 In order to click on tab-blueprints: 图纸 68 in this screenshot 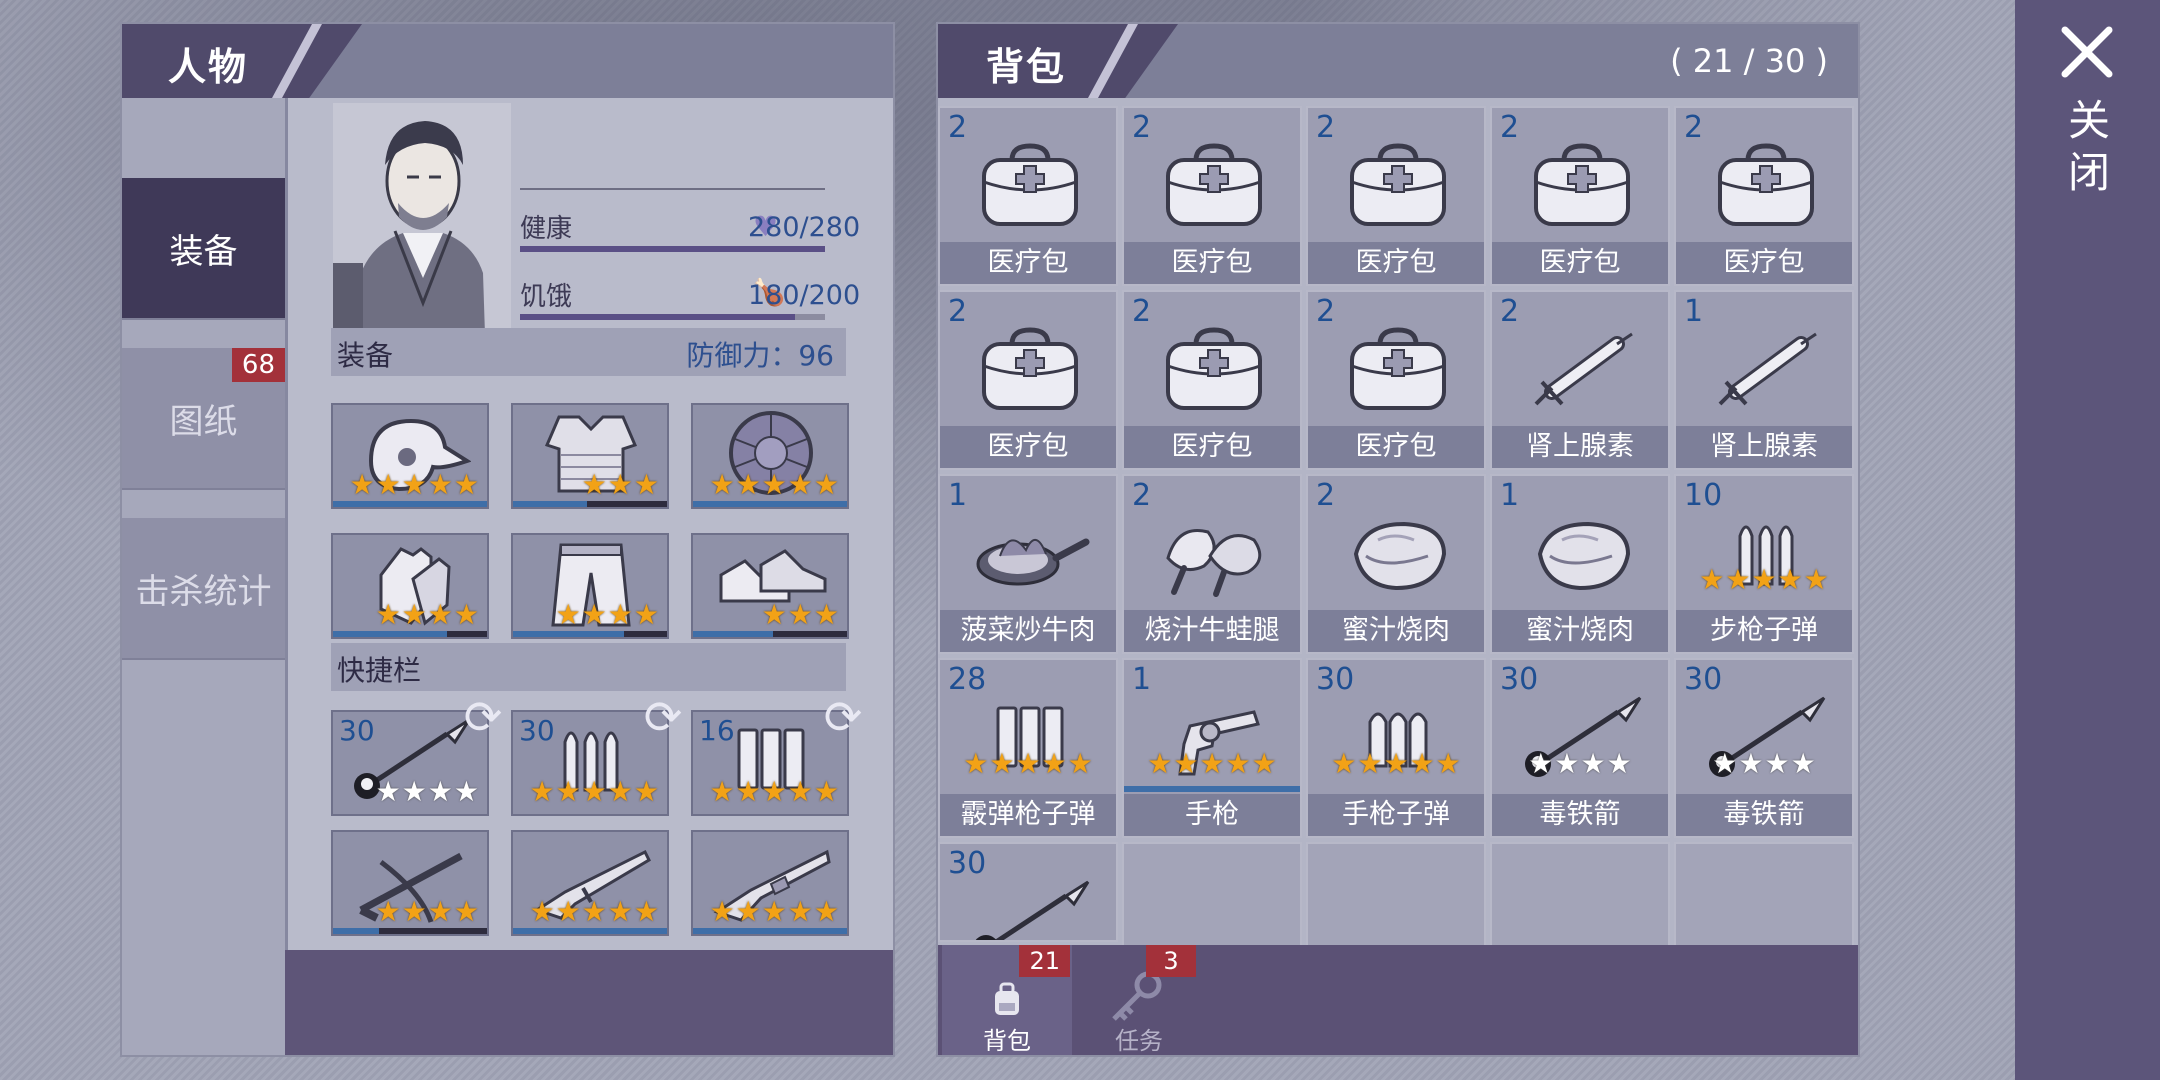, I will do `click(203, 419)`.